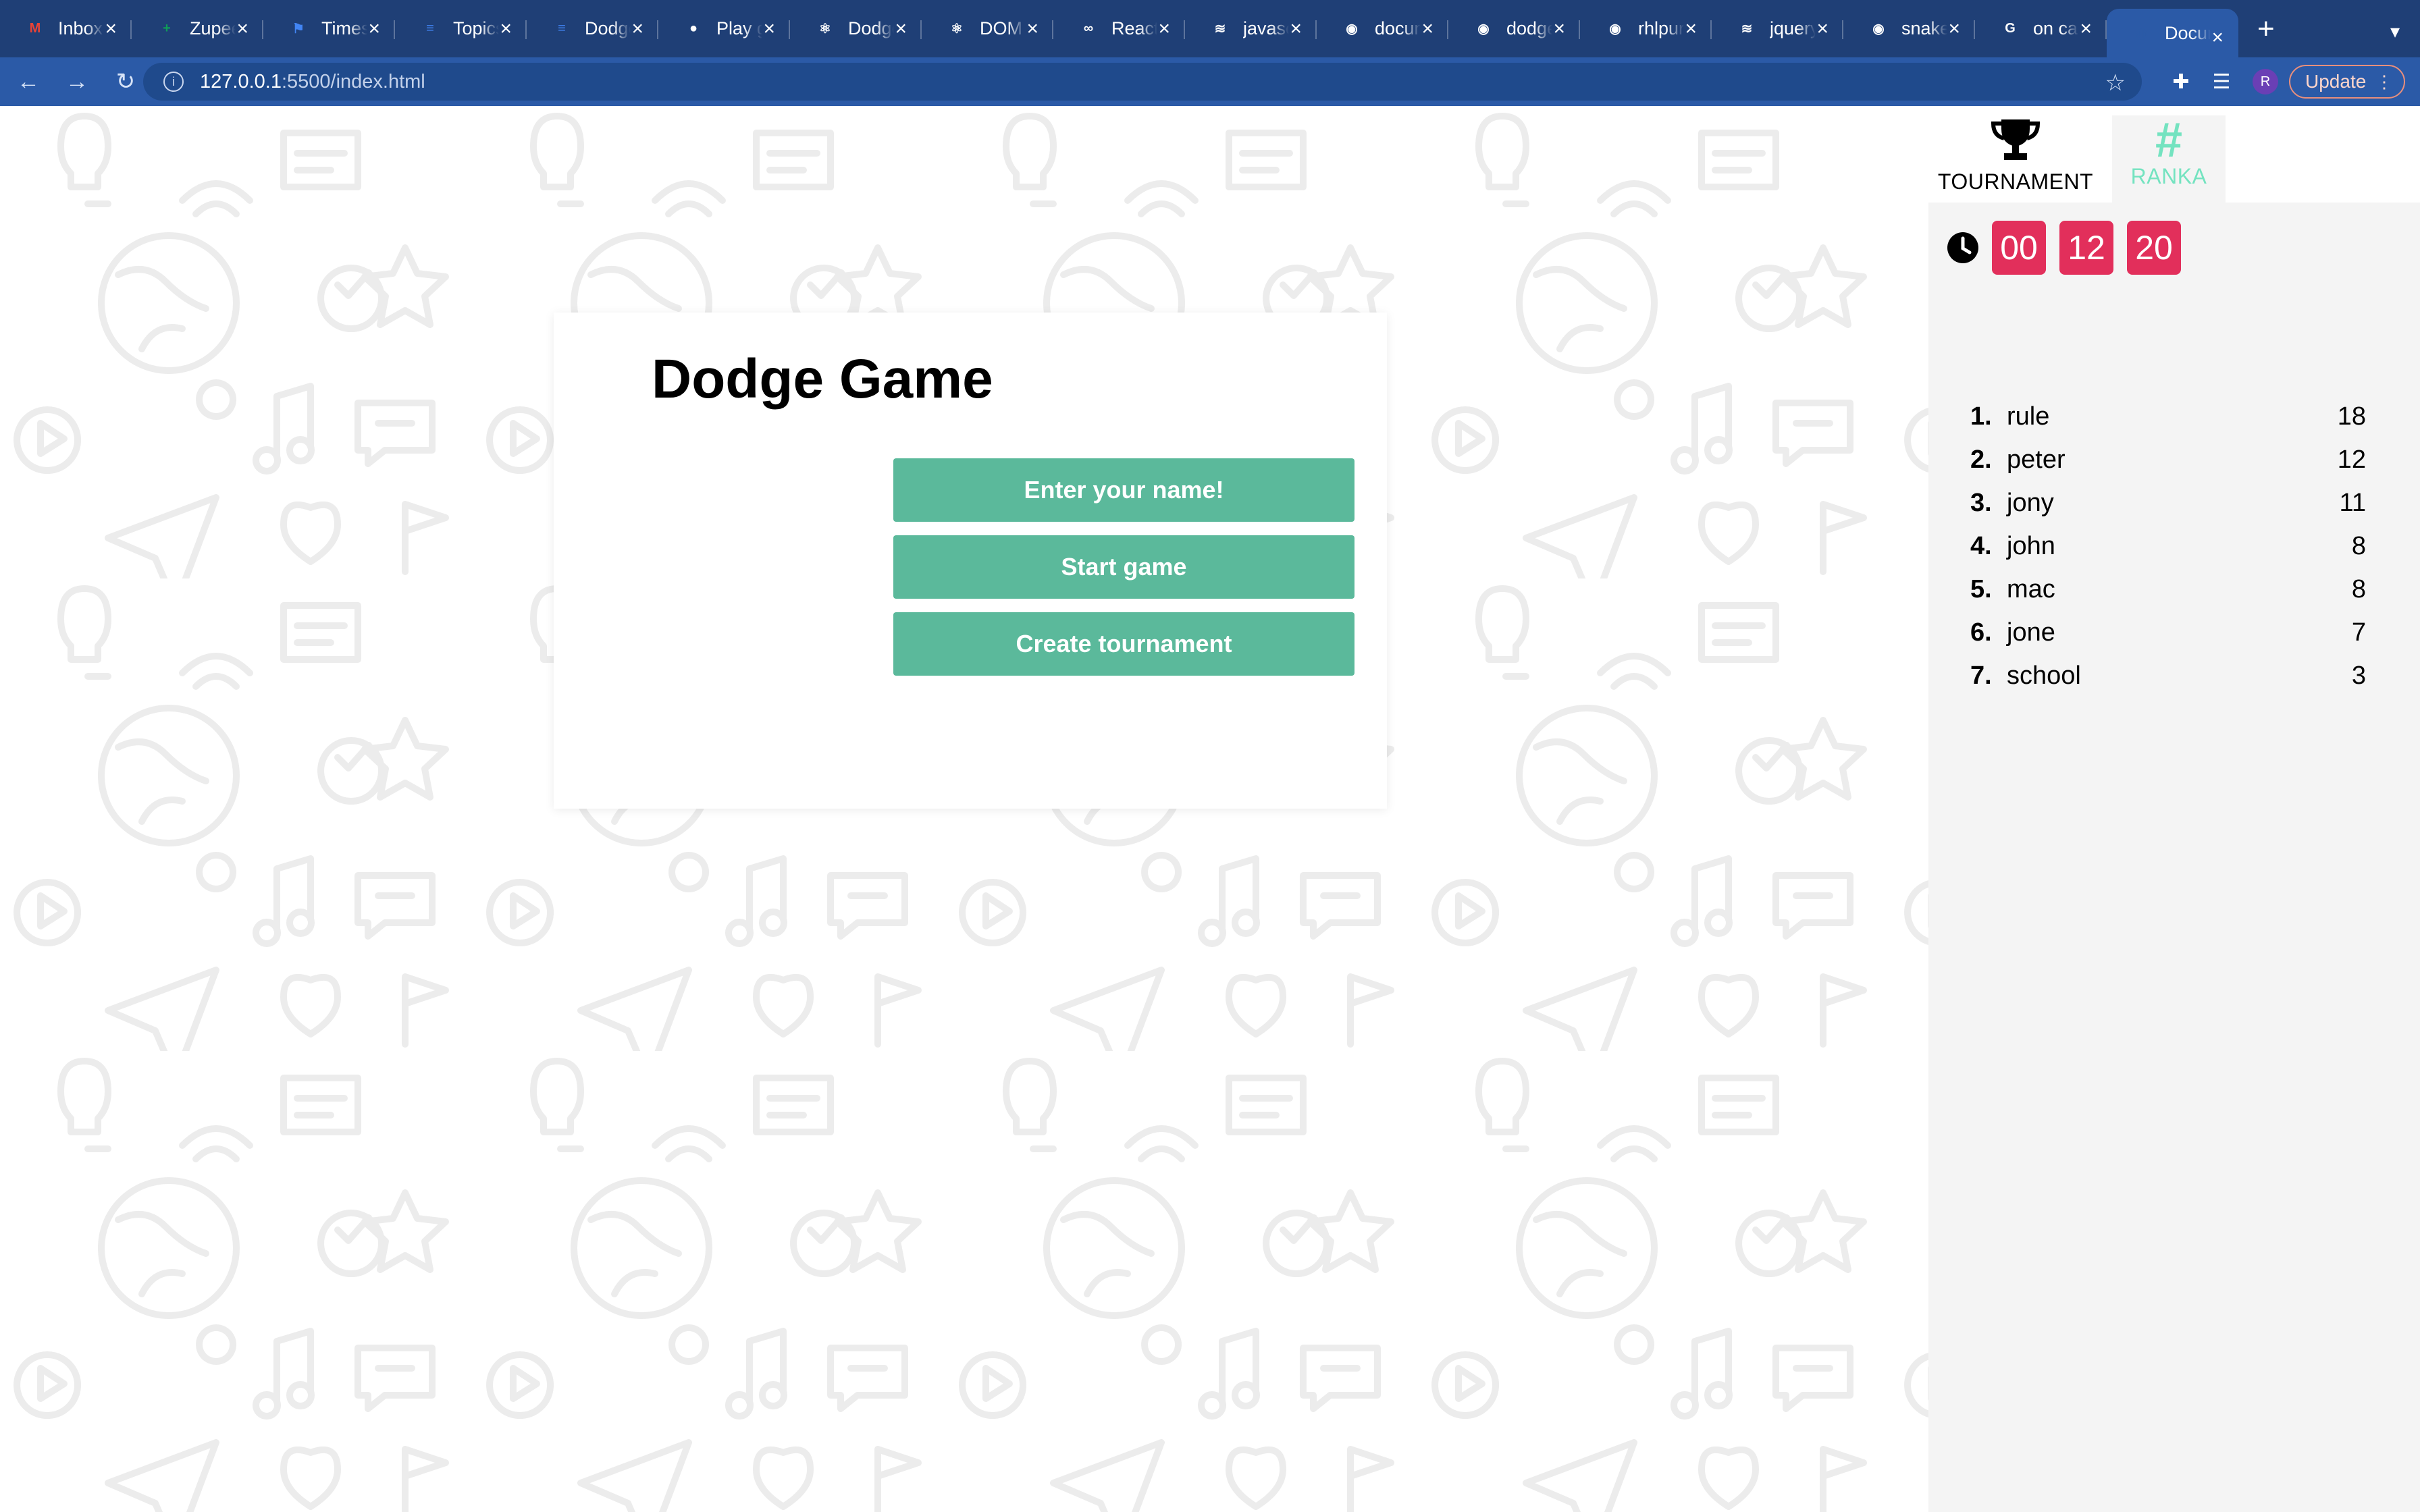 This screenshot has width=2420, height=1512. I want to click on extensions-icon: ✚, so click(2181, 82).